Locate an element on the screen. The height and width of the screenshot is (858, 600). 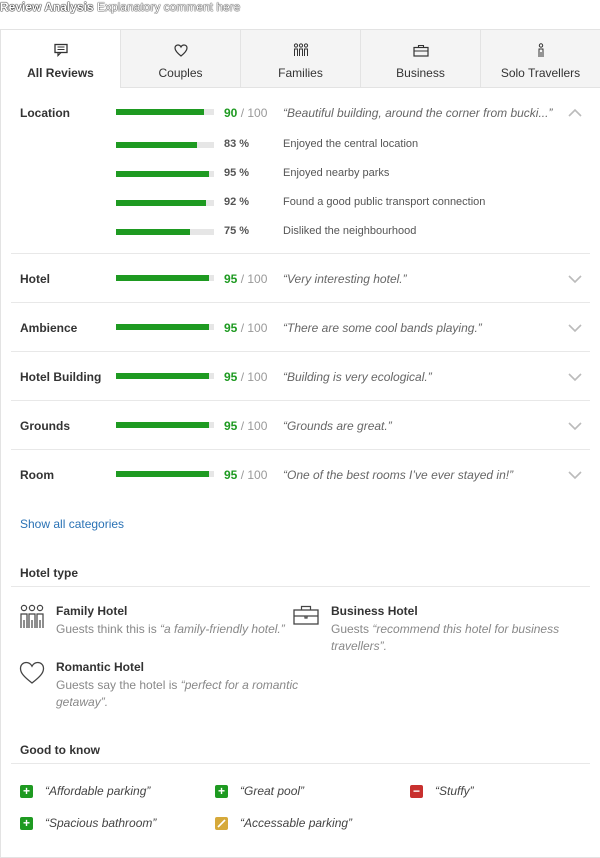
show-all-categories-link: Show all categories is located at coordinates (72, 524).